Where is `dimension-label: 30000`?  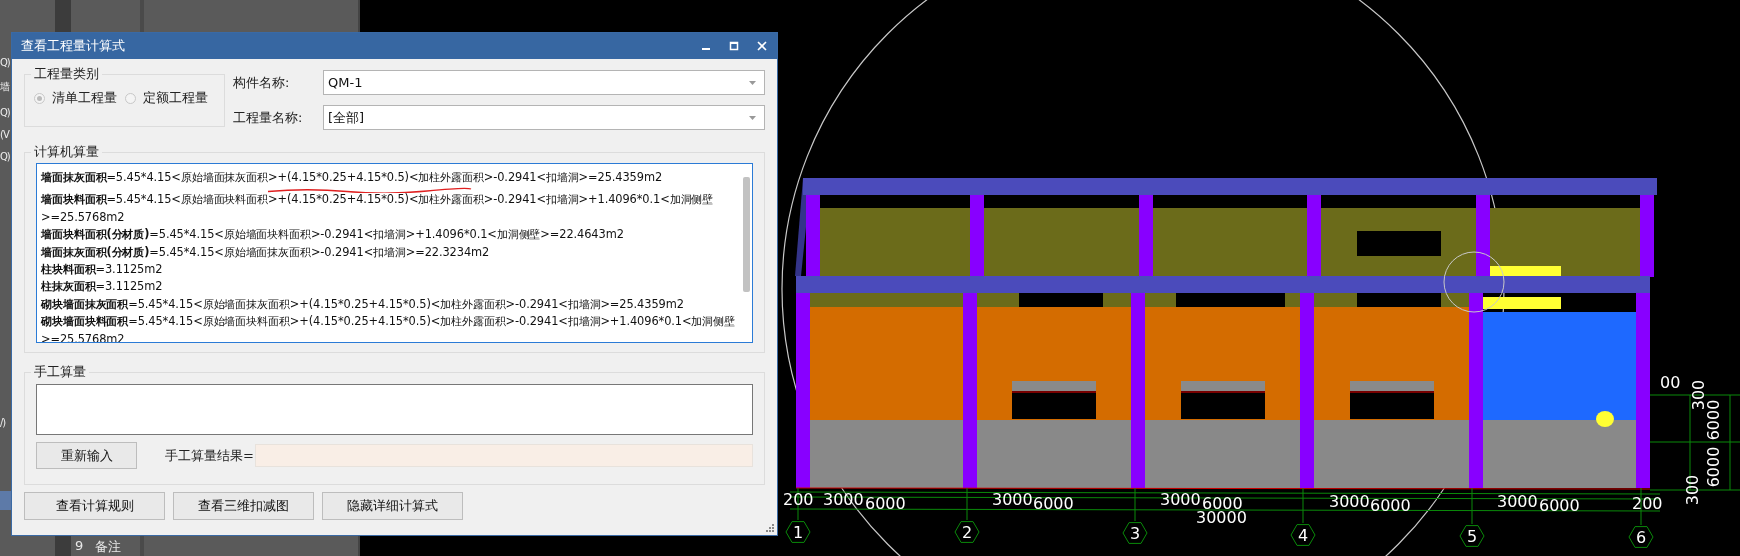
dimension-label: 30000 is located at coordinates (1221, 517).